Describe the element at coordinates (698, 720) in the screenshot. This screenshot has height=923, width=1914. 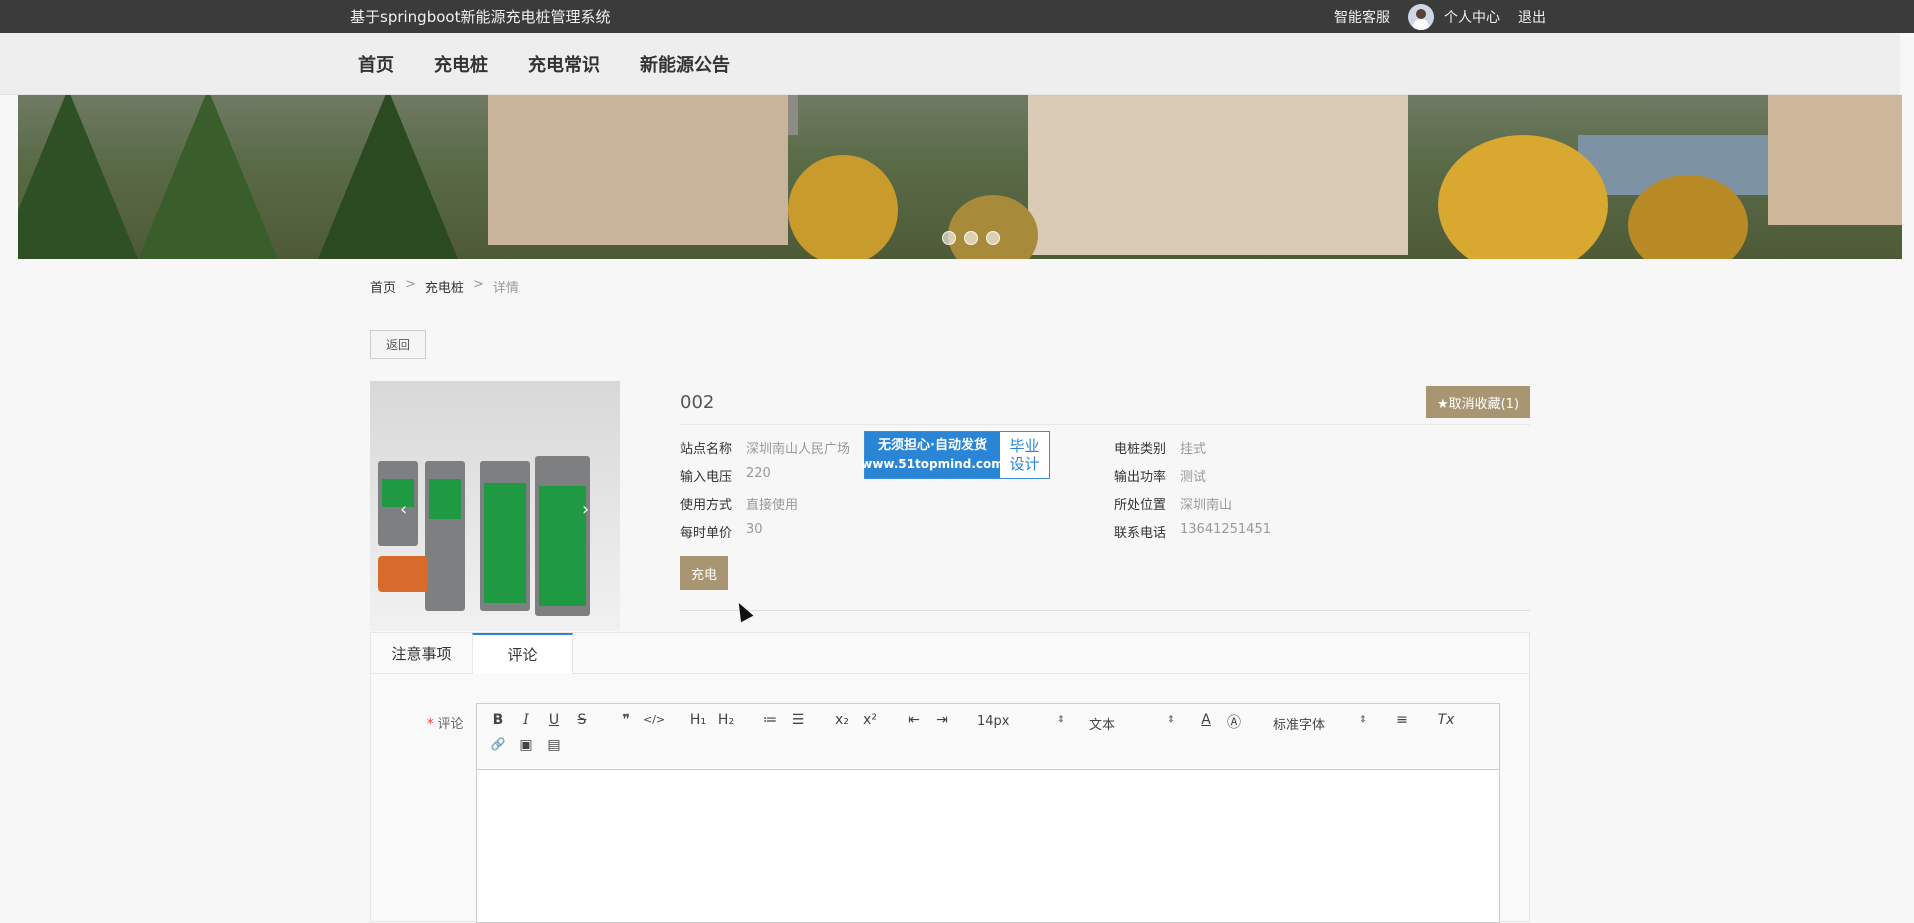
I see `header-1-icon: H₁` at that location.